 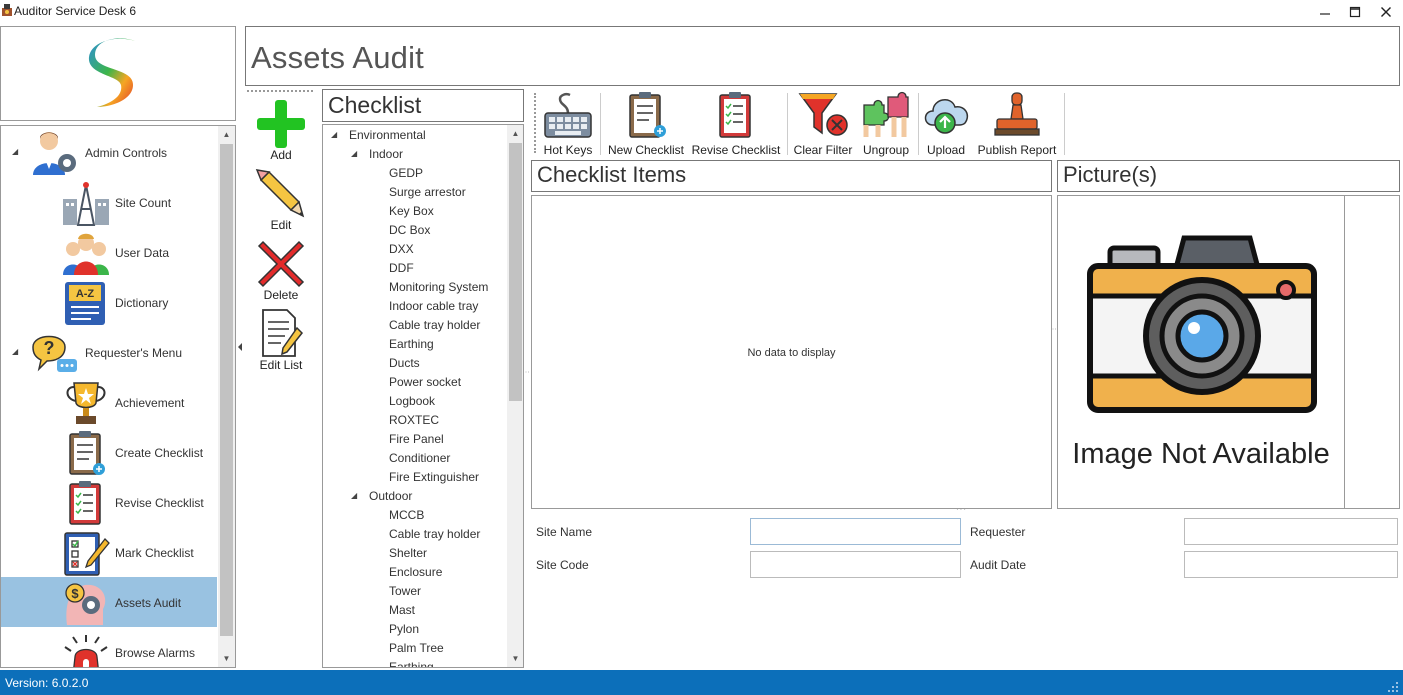 I want to click on tree-leaf: Shelter, so click(x=408, y=553).